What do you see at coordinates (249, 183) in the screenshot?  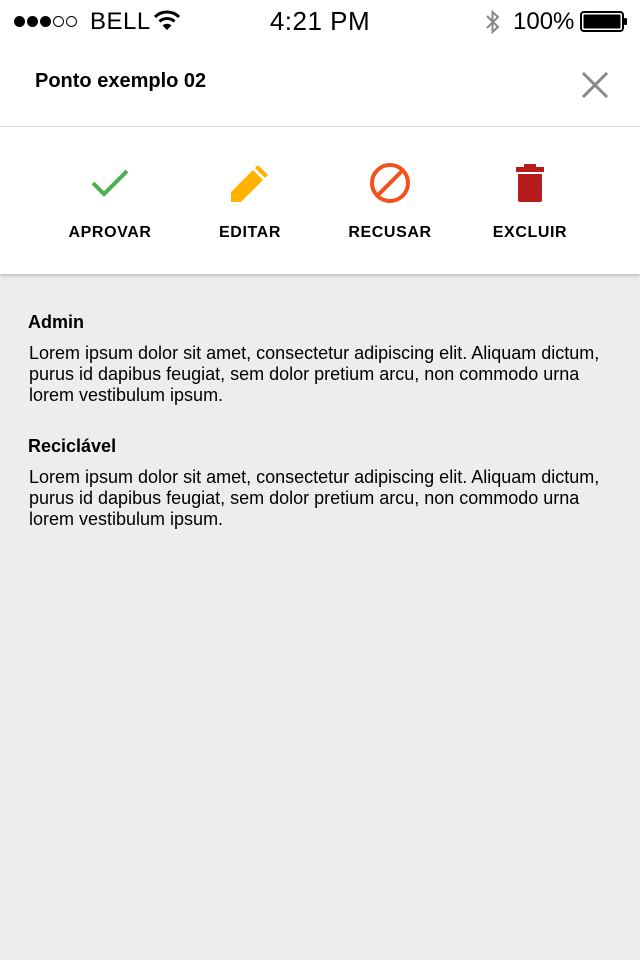 I see `pencil-icon` at bounding box center [249, 183].